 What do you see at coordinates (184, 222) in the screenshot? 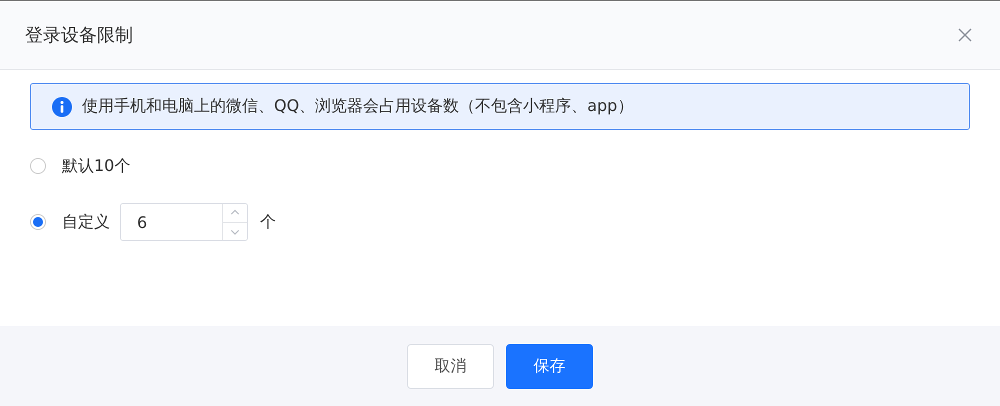
I see `number-input: 6` at bounding box center [184, 222].